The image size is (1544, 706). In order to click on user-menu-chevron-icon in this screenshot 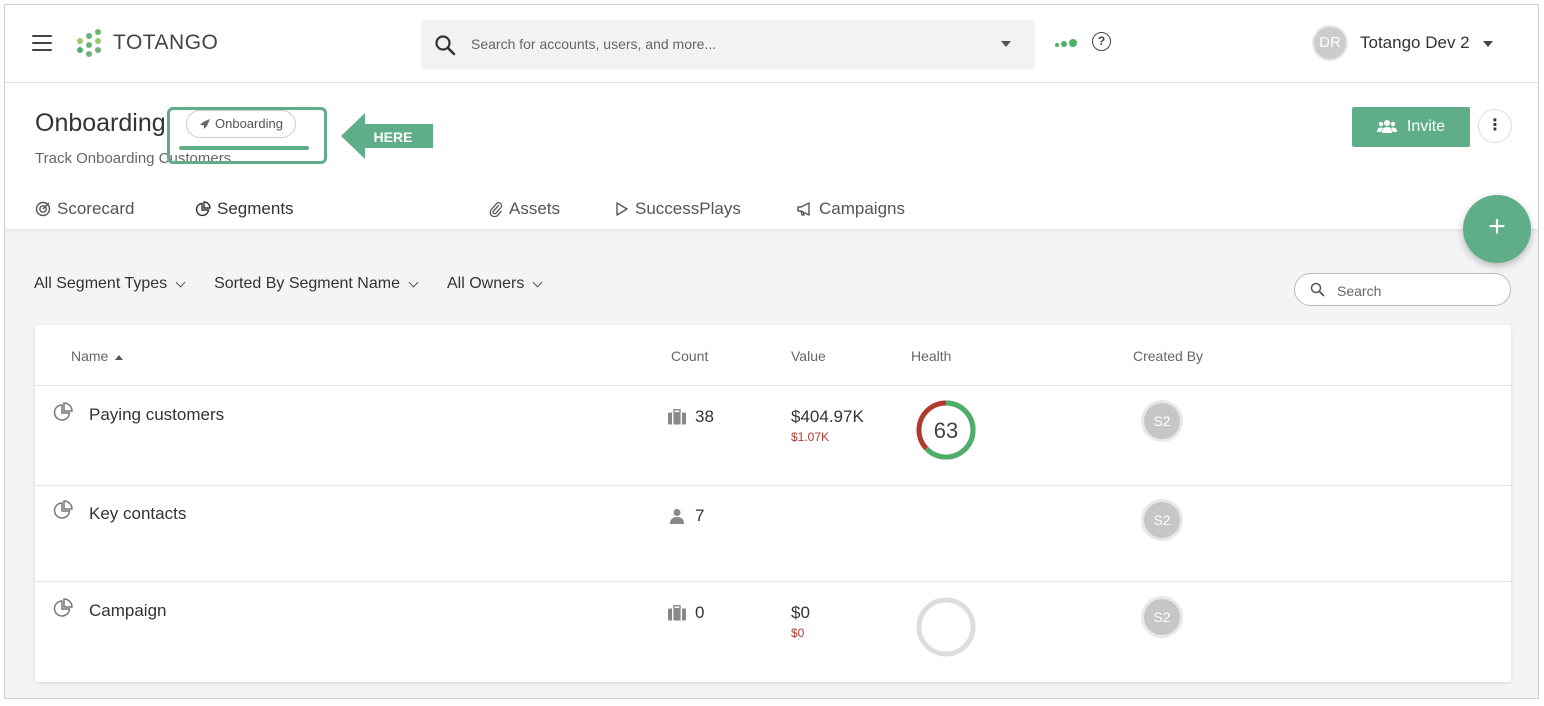, I will do `click(1488, 44)`.